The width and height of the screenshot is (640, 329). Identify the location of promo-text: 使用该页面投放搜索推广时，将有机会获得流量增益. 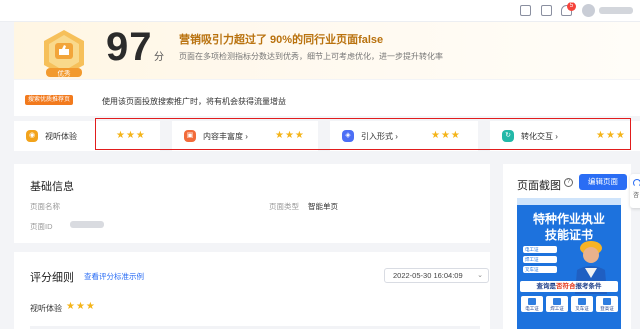
(194, 101).